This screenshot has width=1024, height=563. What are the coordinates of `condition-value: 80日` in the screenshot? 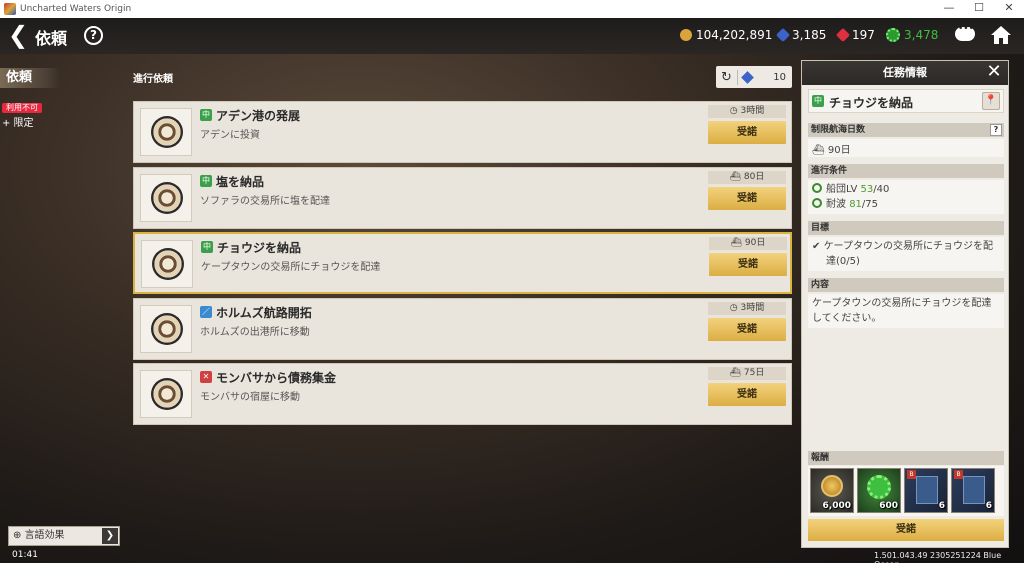 It's located at (754, 177).